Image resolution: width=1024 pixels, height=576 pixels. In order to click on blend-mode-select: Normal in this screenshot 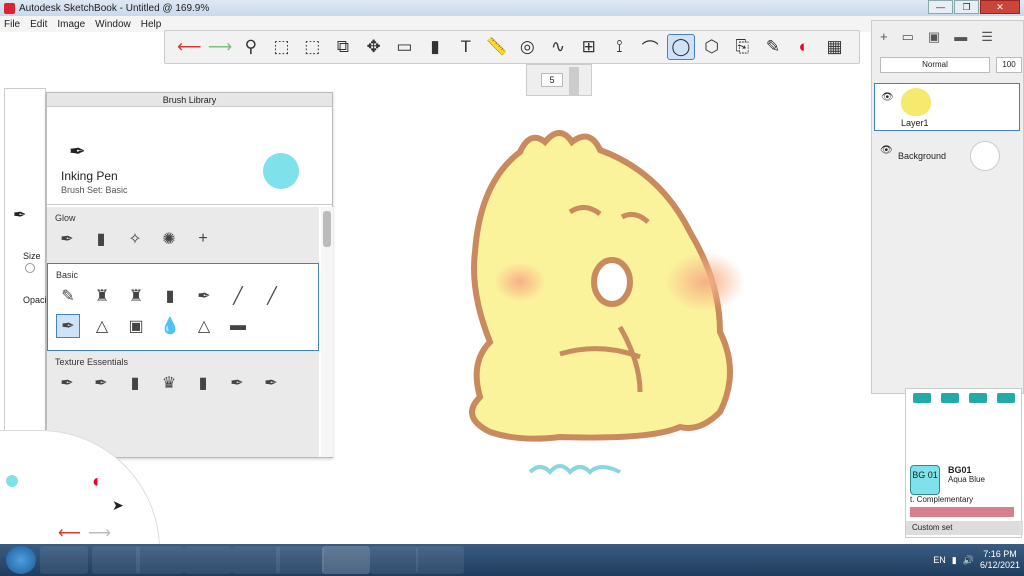, I will do `click(935, 65)`.